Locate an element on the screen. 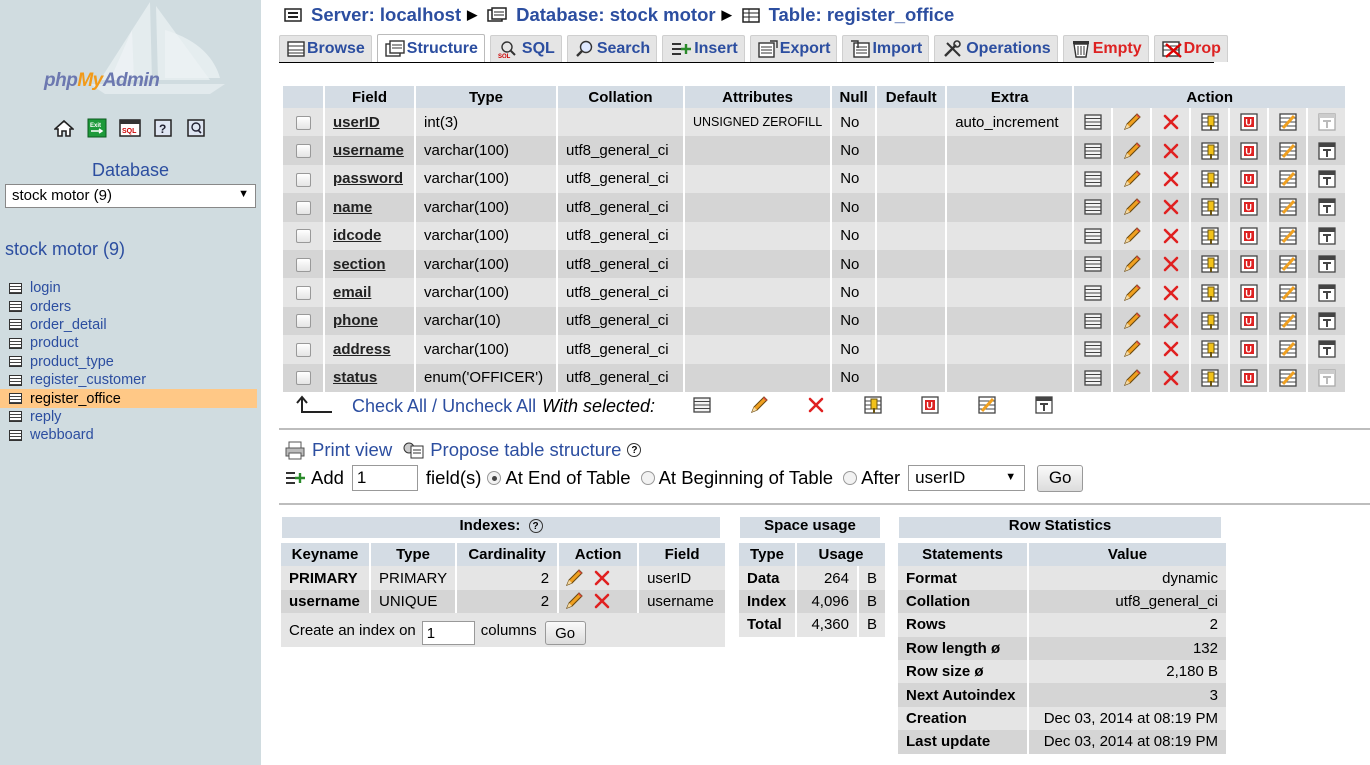  tab-import: Import is located at coordinates (886, 48).